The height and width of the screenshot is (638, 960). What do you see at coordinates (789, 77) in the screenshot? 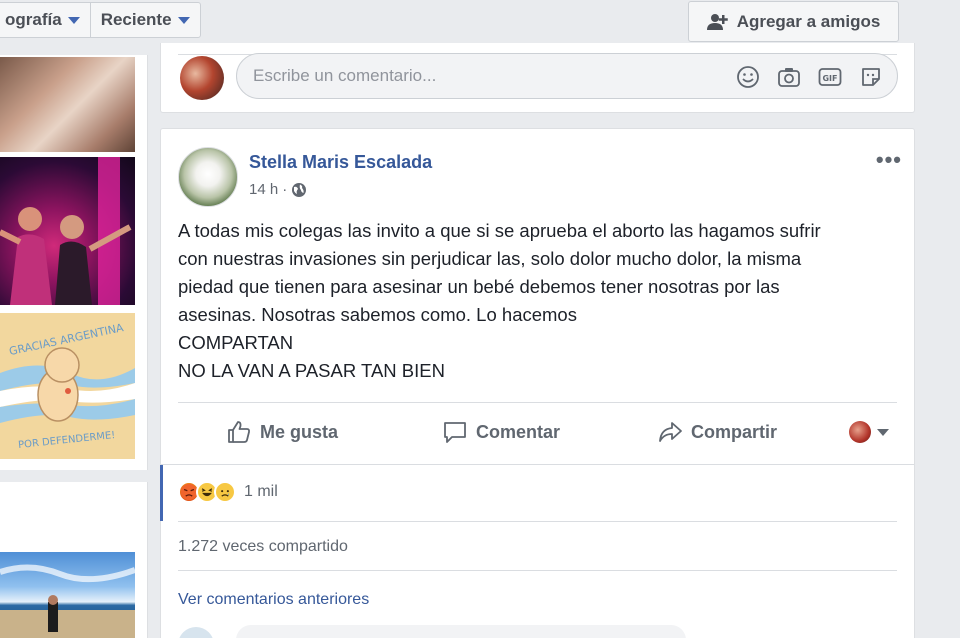
I see `camera-icon` at bounding box center [789, 77].